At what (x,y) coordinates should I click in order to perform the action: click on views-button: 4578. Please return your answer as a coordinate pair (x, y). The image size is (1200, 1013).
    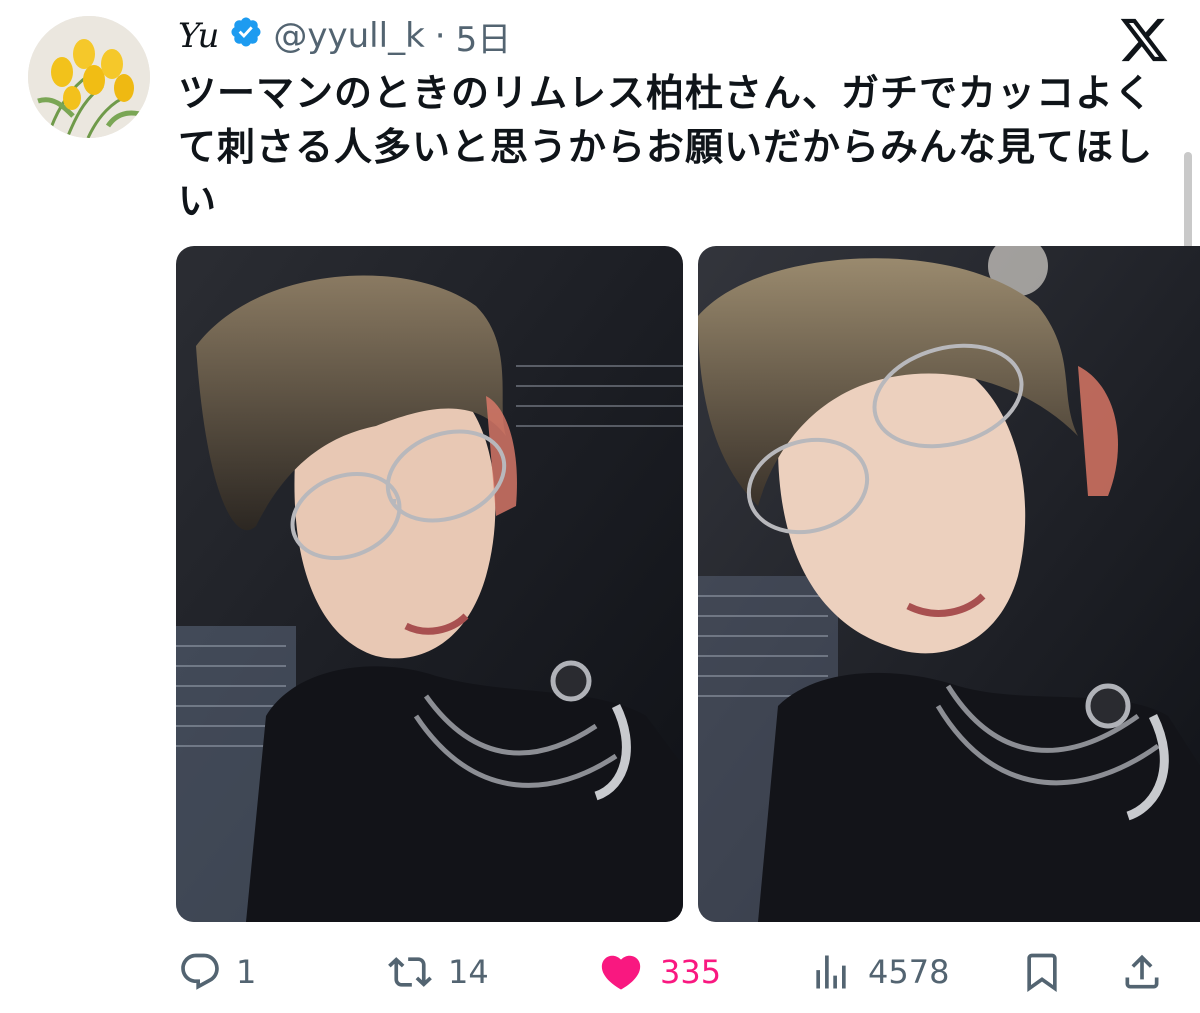
    Looking at the image, I should click on (878, 972).